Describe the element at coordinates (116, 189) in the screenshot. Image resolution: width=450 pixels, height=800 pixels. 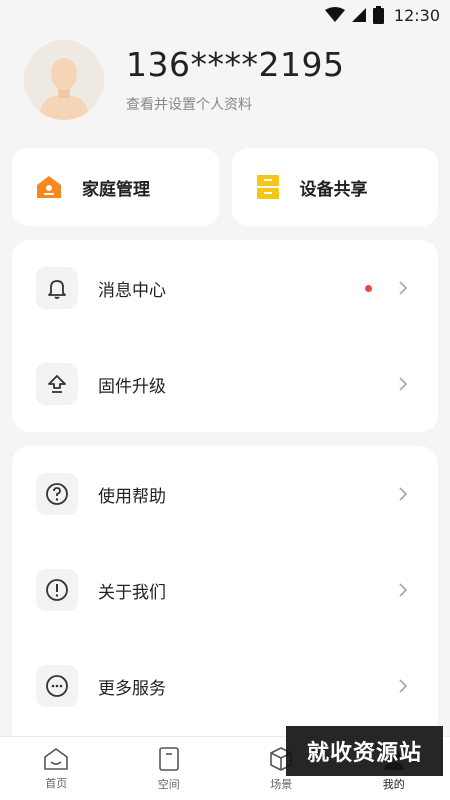
I see `family-management-label: 家庭管理` at that location.